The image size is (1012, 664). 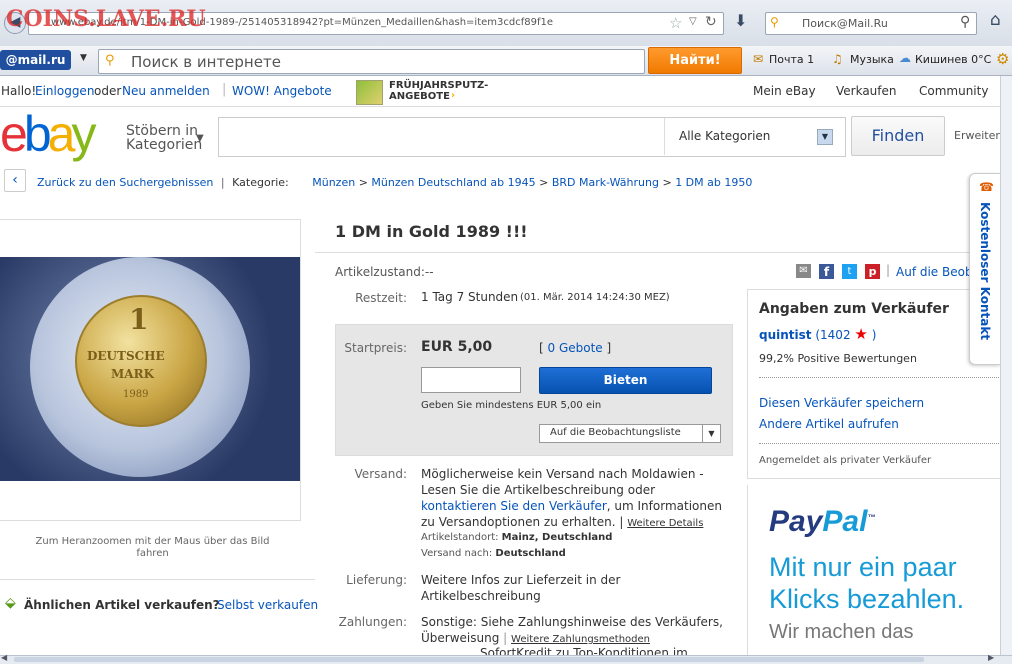 What do you see at coordinates (985, 271) in the screenshot?
I see `side-tab-label: Kostenloser Kontakt` at bounding box center [985, 271].